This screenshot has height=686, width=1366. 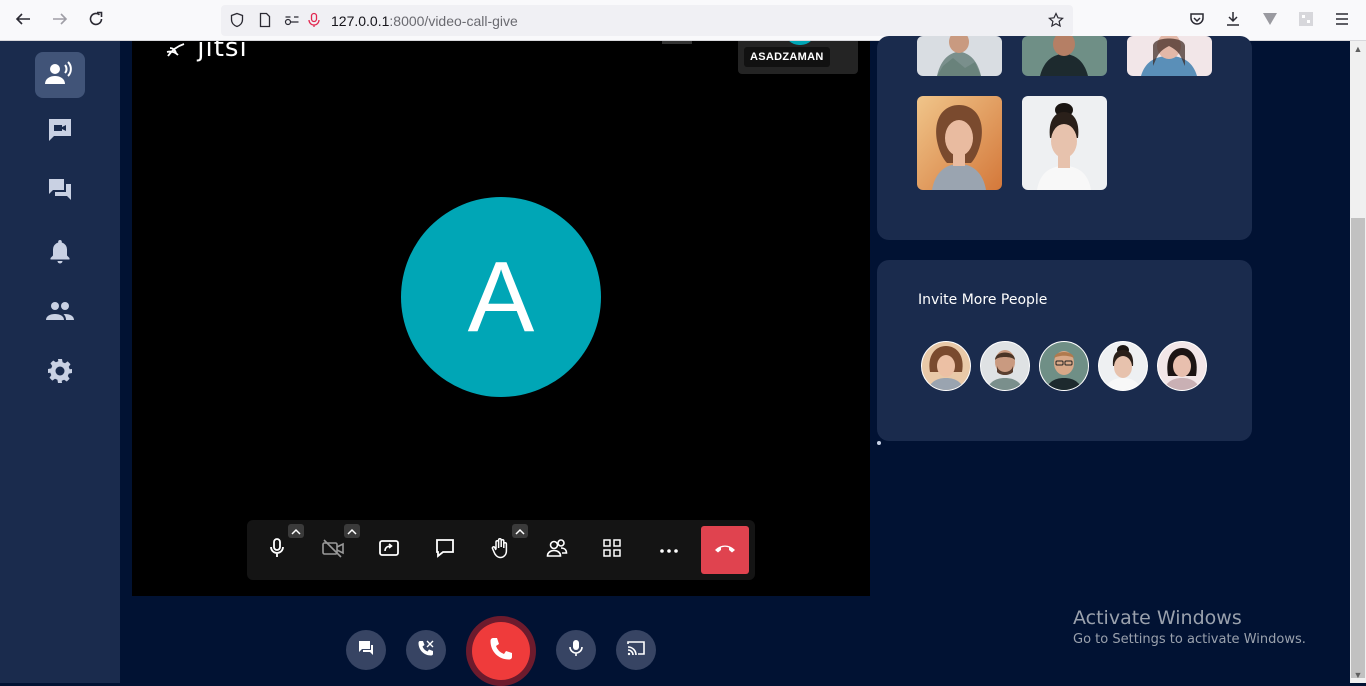 I want to click on mute-button, so click(x=576, y=650).